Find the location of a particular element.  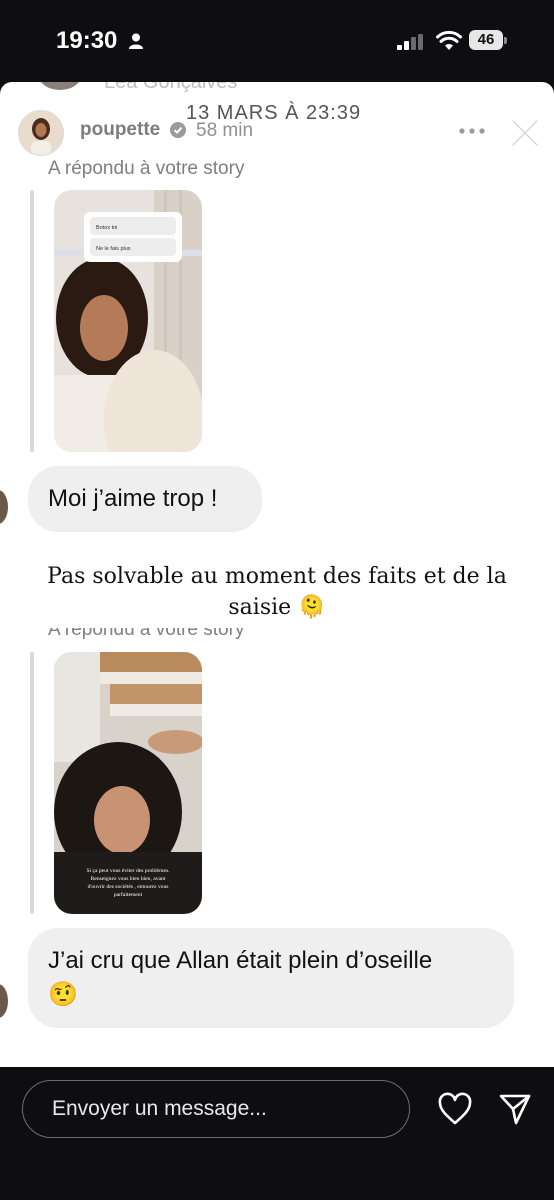

previous-story-avatar is located at coordinates (60, 86).